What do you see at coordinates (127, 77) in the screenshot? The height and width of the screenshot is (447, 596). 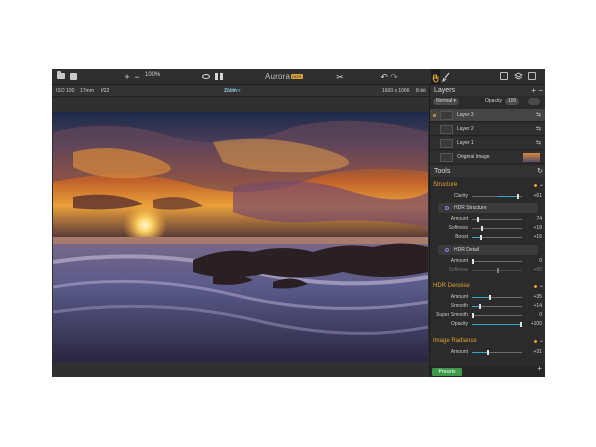 I see `zoom-in-button: +` at bounding box center [127, 77].